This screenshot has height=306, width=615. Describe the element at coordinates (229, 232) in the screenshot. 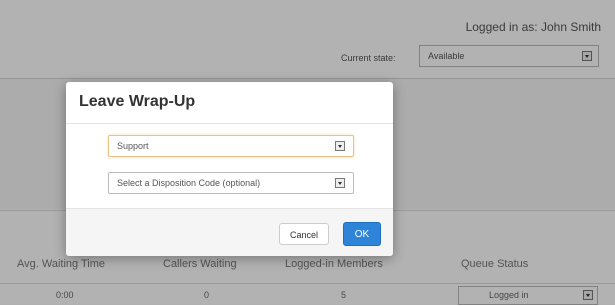

I see `dialog-footer: Cancel OK` at that location.